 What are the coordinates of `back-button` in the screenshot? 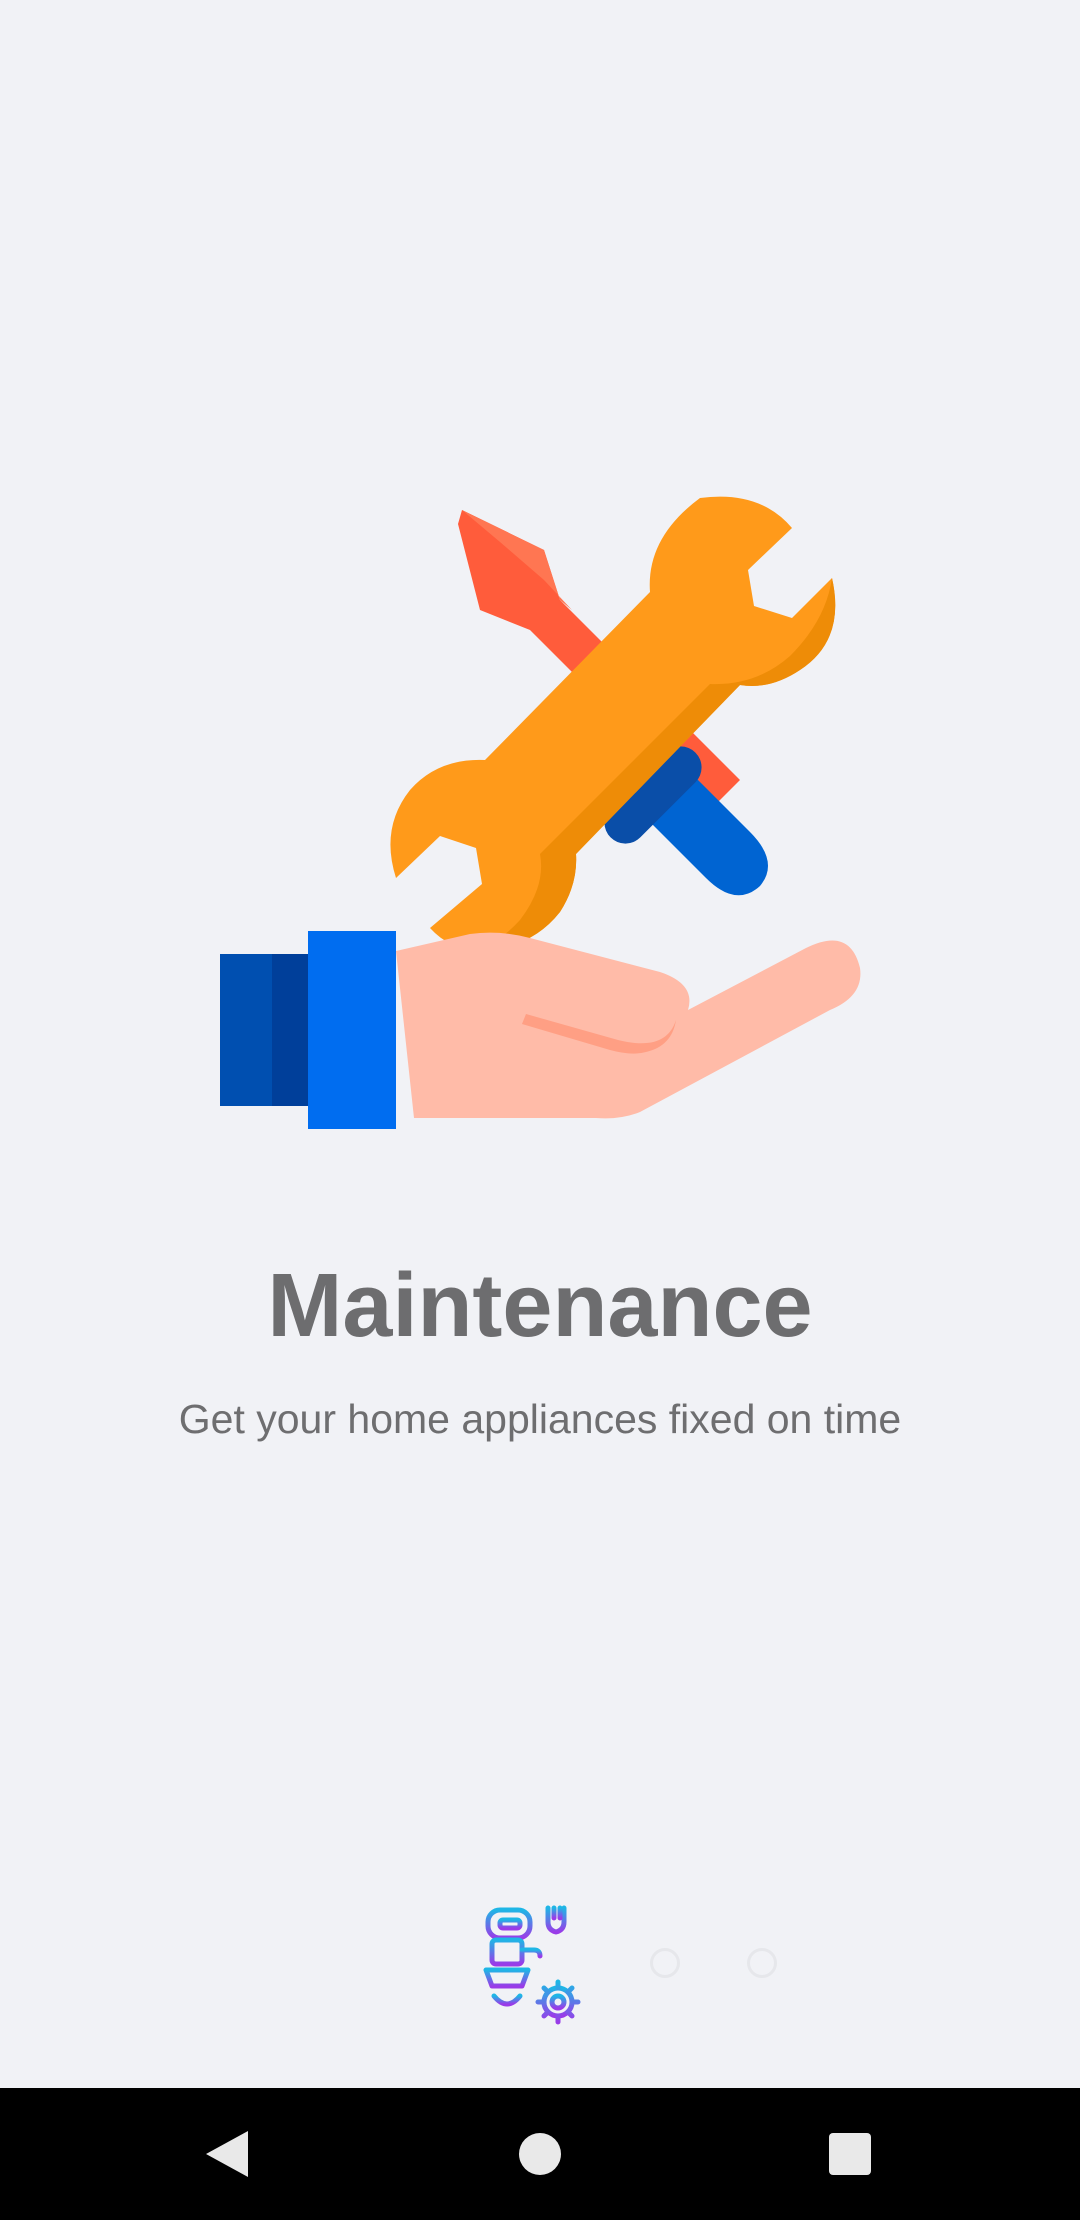 It's located at (227, 2154).